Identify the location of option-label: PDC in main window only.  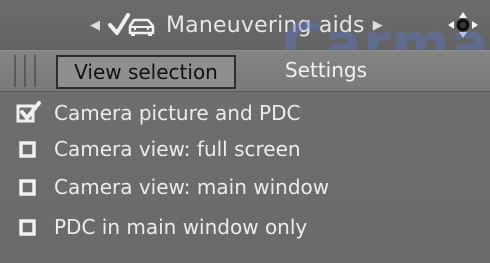
(181, 227).